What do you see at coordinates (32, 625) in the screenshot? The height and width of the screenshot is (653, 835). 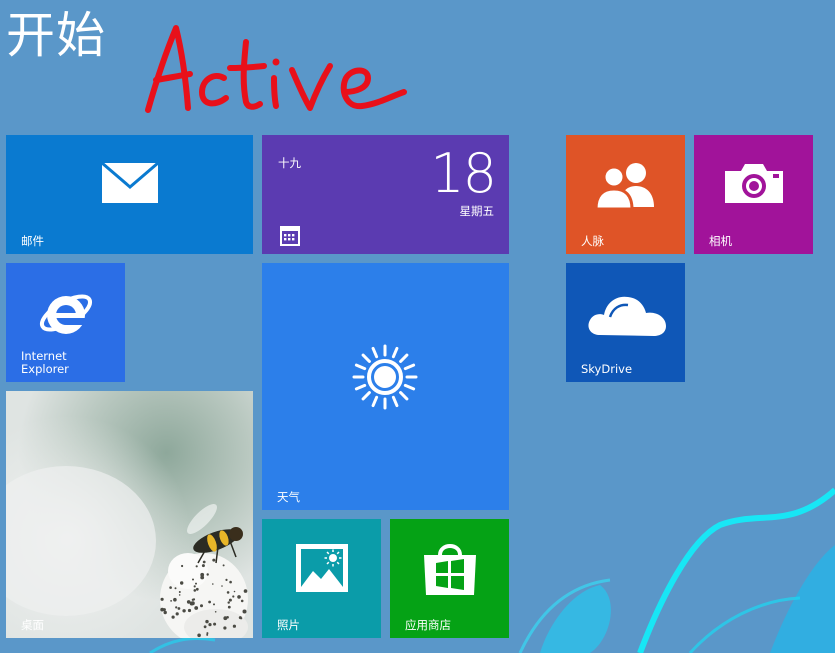 I see `tile-label: 桌面` at bounding box center [32, 625].